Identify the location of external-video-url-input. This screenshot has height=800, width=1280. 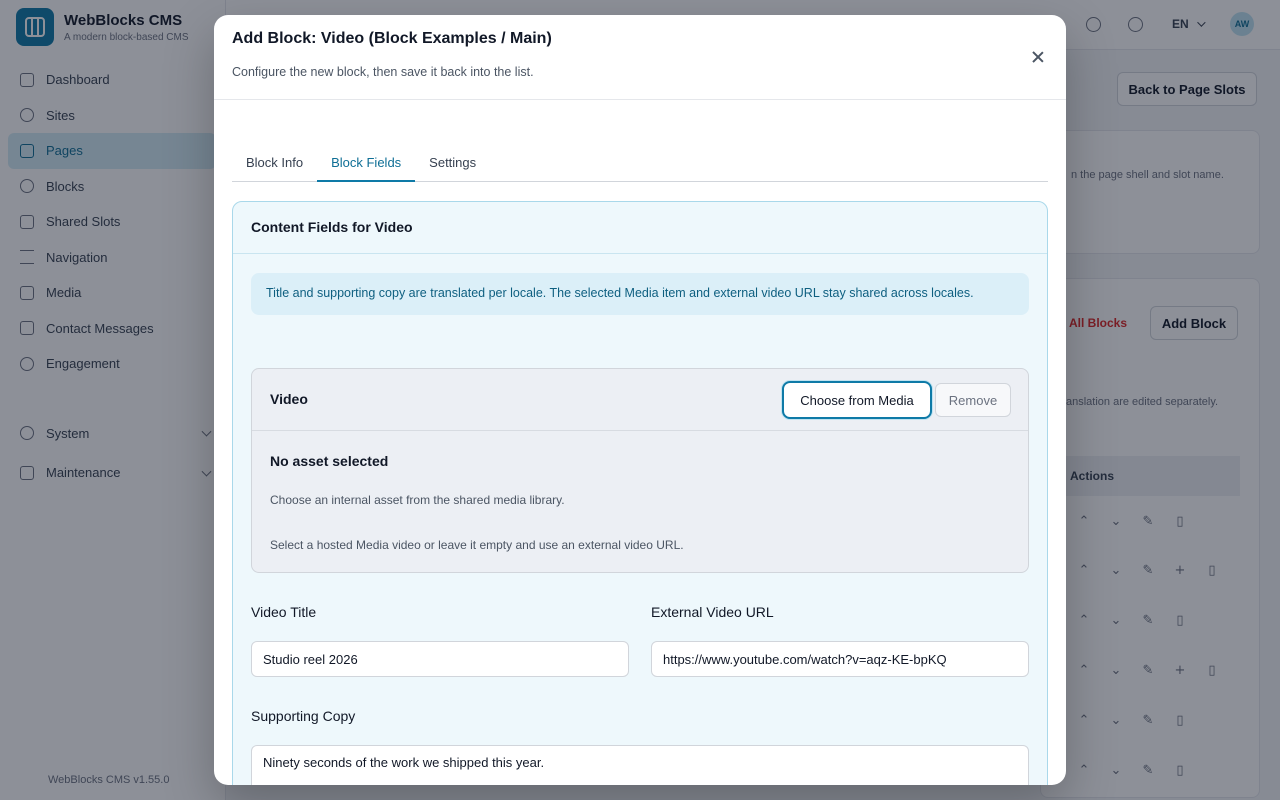
(840, 659).